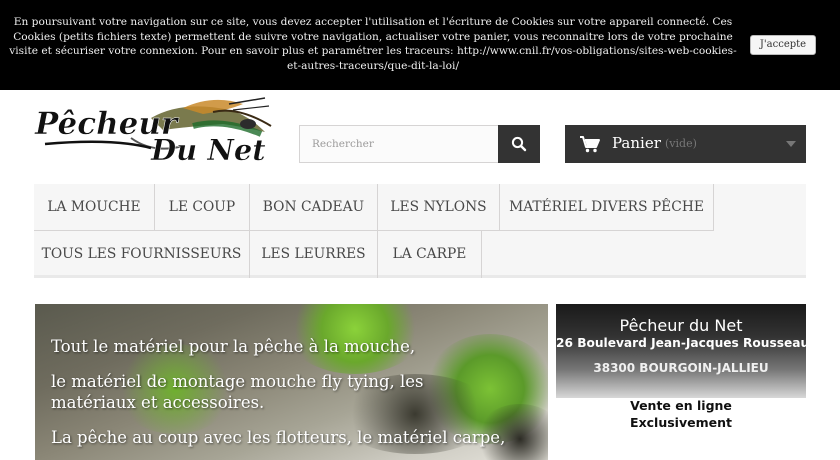 This screenshot has height=460, width=840. Describe the element at coordinates (681, 405) in the screenshot. I see `sale-text-line1: Vente en ligne` at that location.